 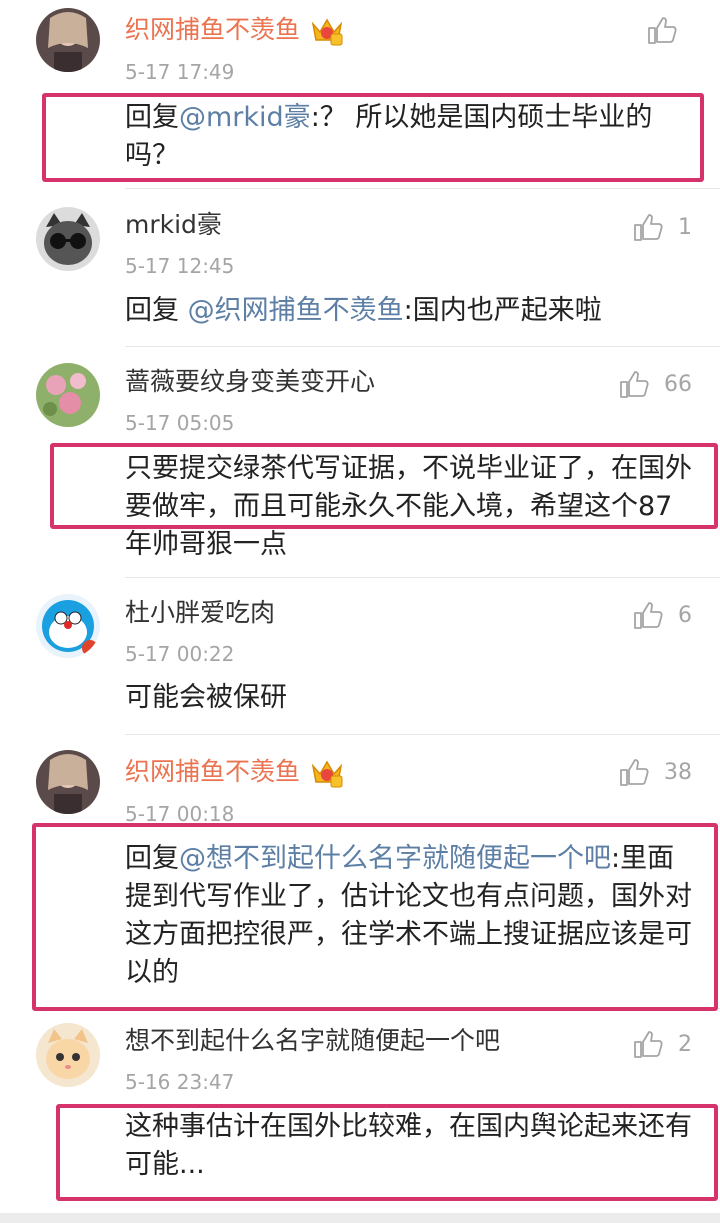 I want to click on like-button, so click(x=669, y=30).